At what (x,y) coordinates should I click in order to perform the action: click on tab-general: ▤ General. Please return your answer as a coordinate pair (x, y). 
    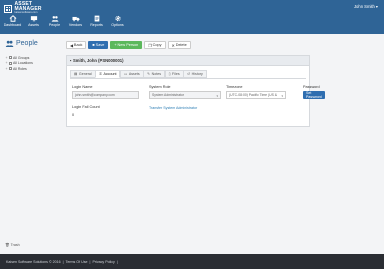
    Looking at the image, I should click on (83, 74).